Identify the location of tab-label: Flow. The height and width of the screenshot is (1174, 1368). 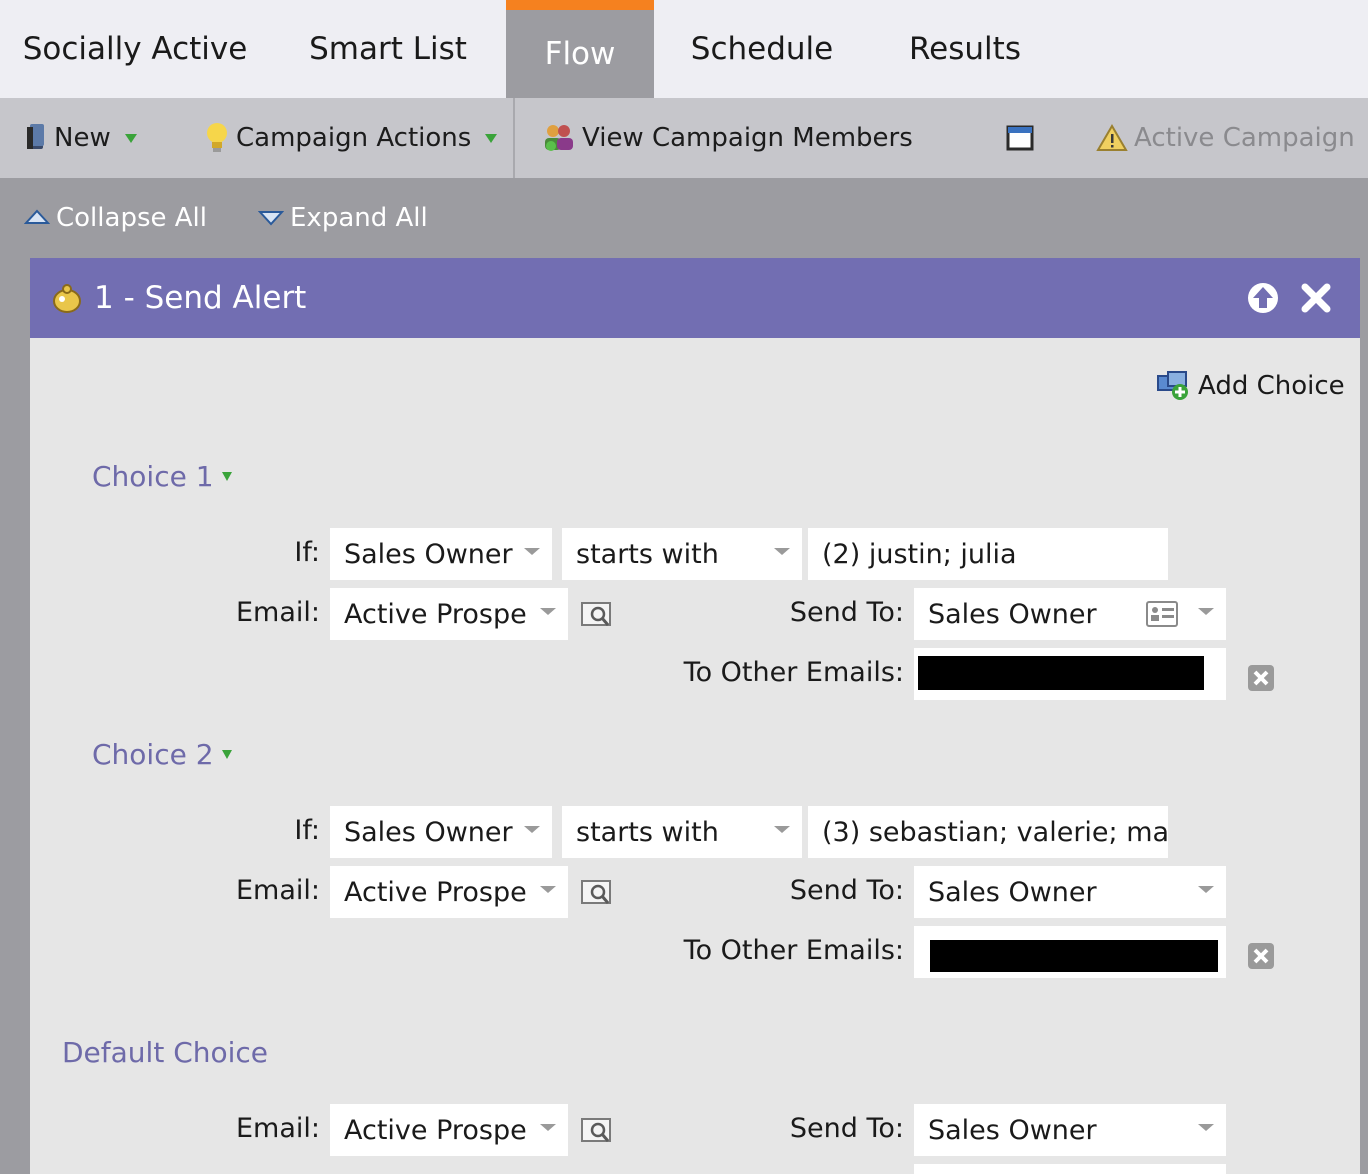
(580, 54).